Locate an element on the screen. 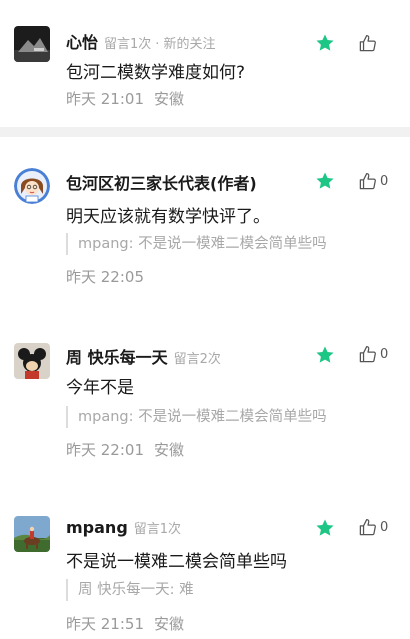 This screenshot has height=639, width=410. comment-header: 周 快乐每一天 留言2次 is located at coordinates (143, 356).